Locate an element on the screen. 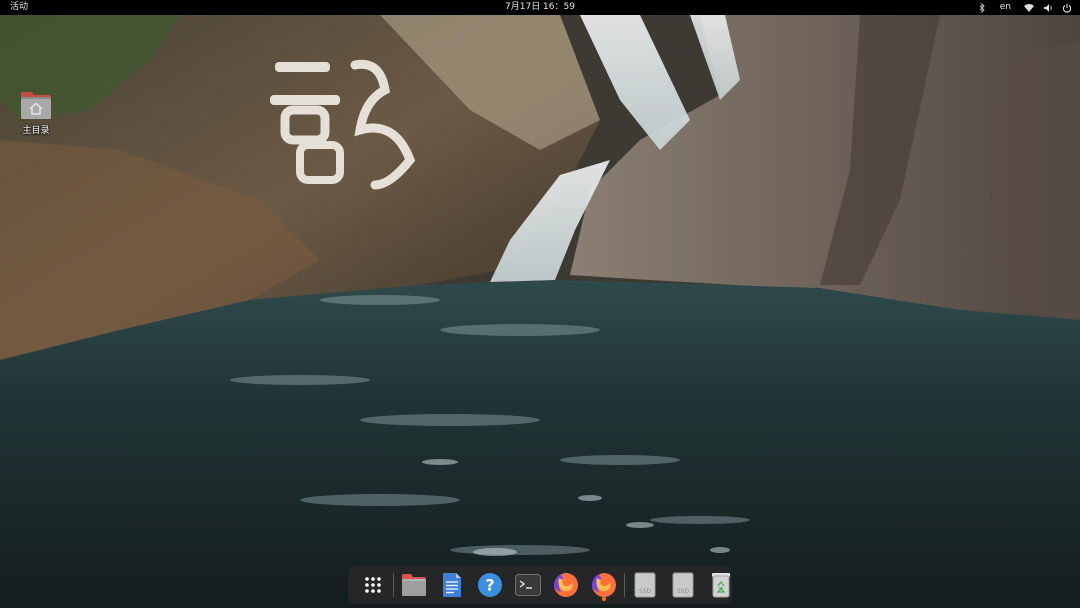  dock-text-editor-button is located at coordinates (452, 585).